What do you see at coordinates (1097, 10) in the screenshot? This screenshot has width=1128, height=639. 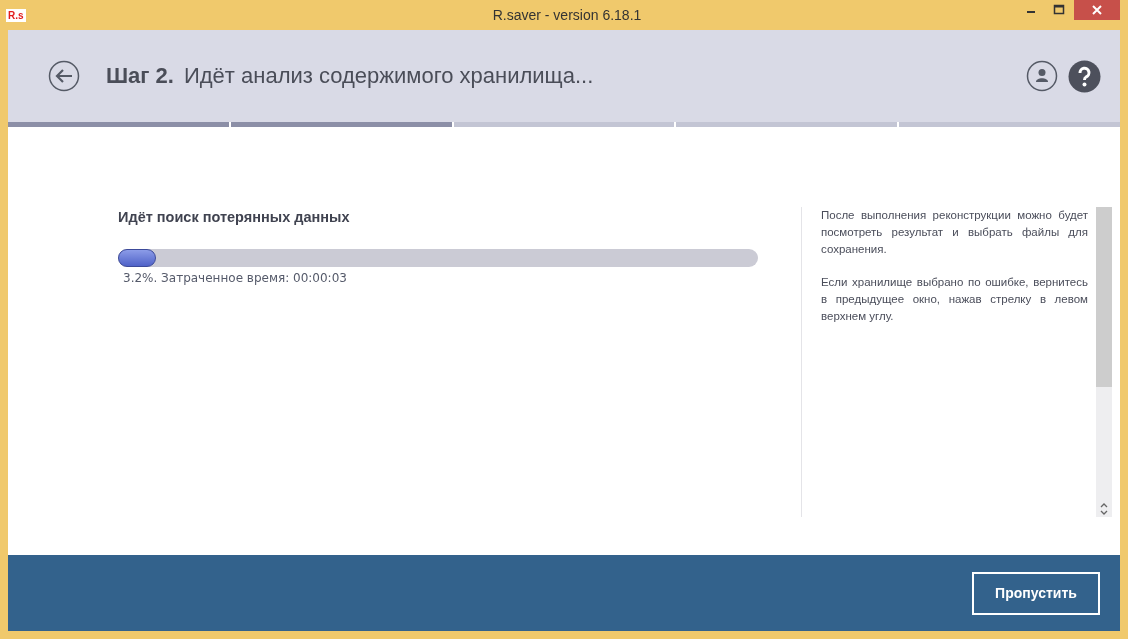 I see `close-button` at bounding box center [1097, 10].